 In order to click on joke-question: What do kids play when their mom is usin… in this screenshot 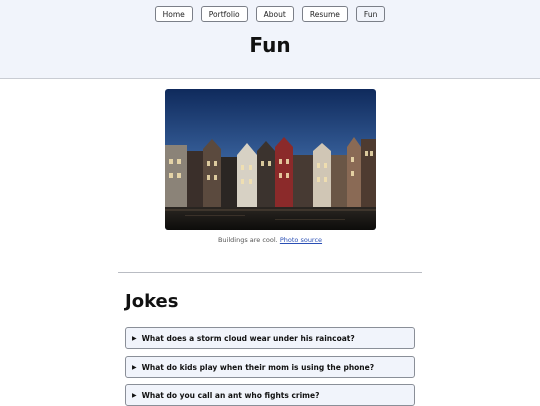, I will do `click(258, 367)`.